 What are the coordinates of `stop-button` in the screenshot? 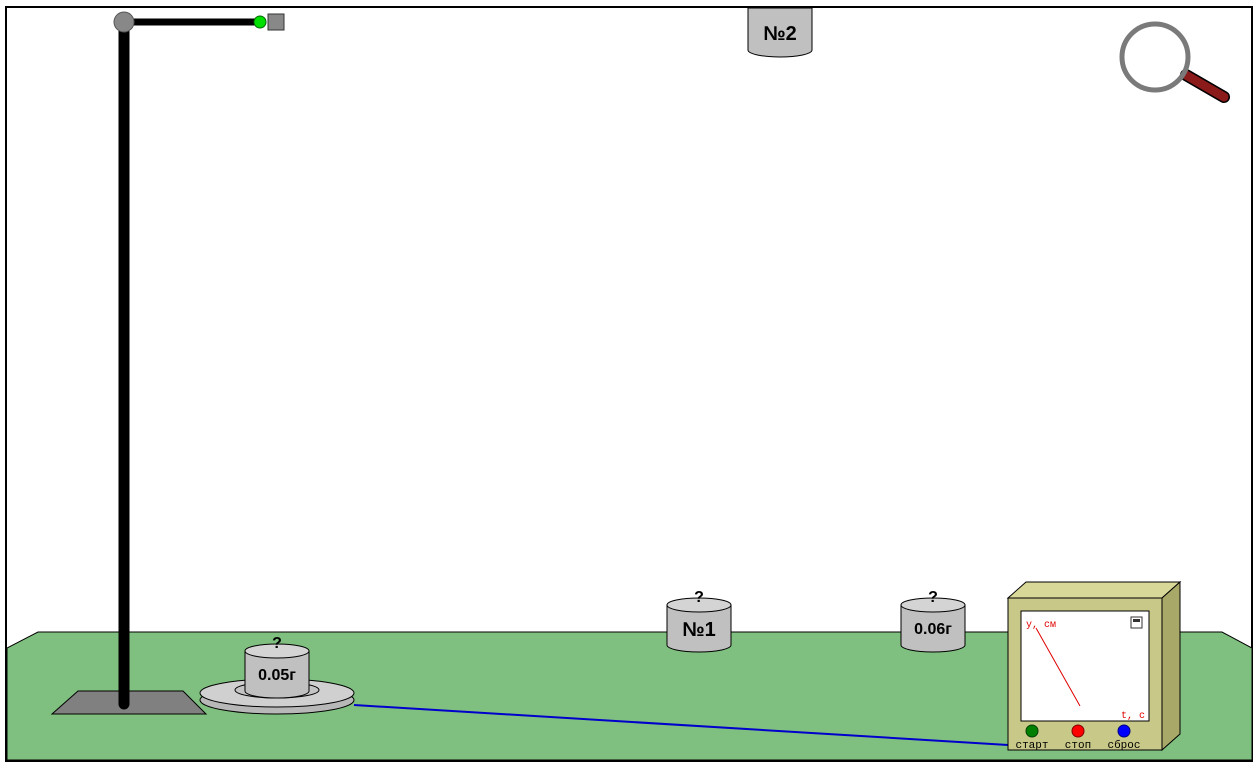 It's located at (1078, 731).